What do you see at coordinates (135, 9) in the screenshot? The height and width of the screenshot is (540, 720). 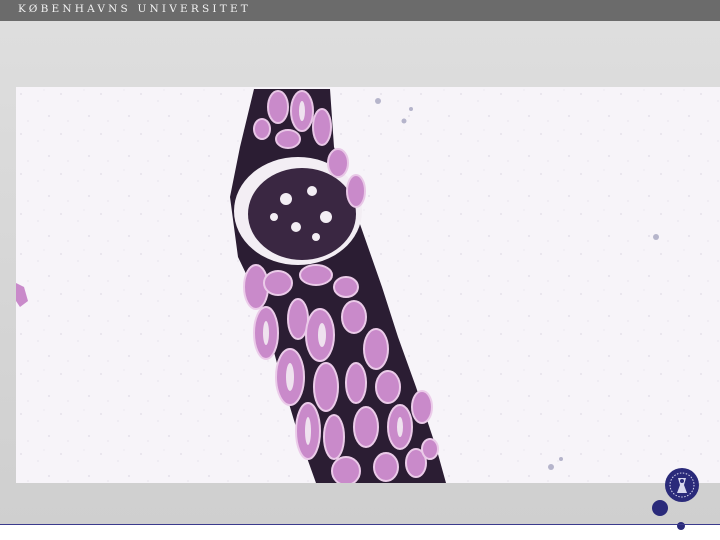 I see `university-name: KØBENHAVNS UNIVERSITET` at bounding box center [135, 9].